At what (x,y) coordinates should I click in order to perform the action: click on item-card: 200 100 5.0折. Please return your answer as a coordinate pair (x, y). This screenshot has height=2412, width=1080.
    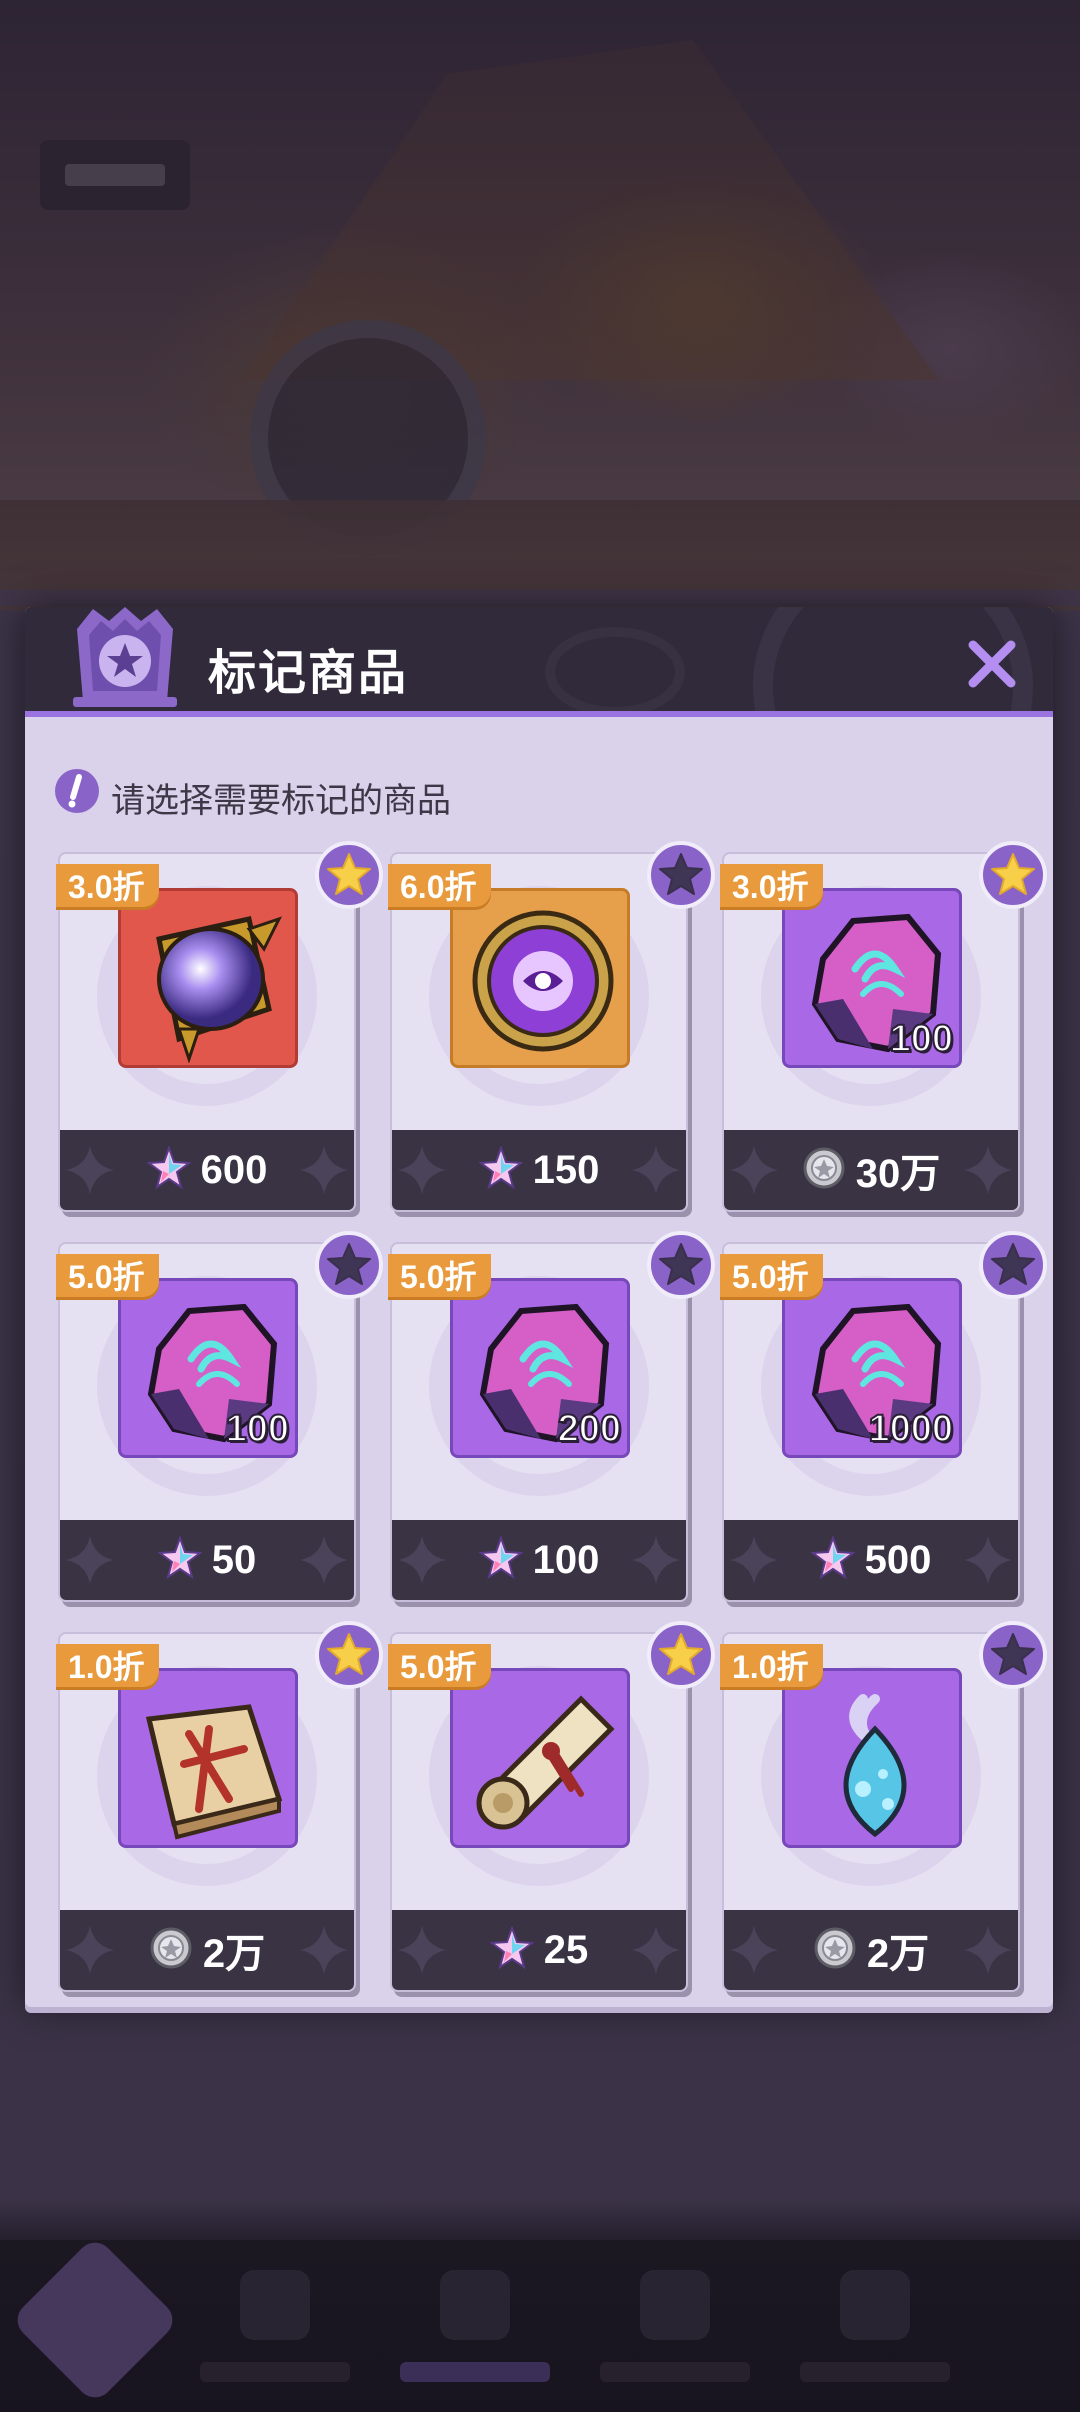
    Looking at the image, I should click on (551, 1416).